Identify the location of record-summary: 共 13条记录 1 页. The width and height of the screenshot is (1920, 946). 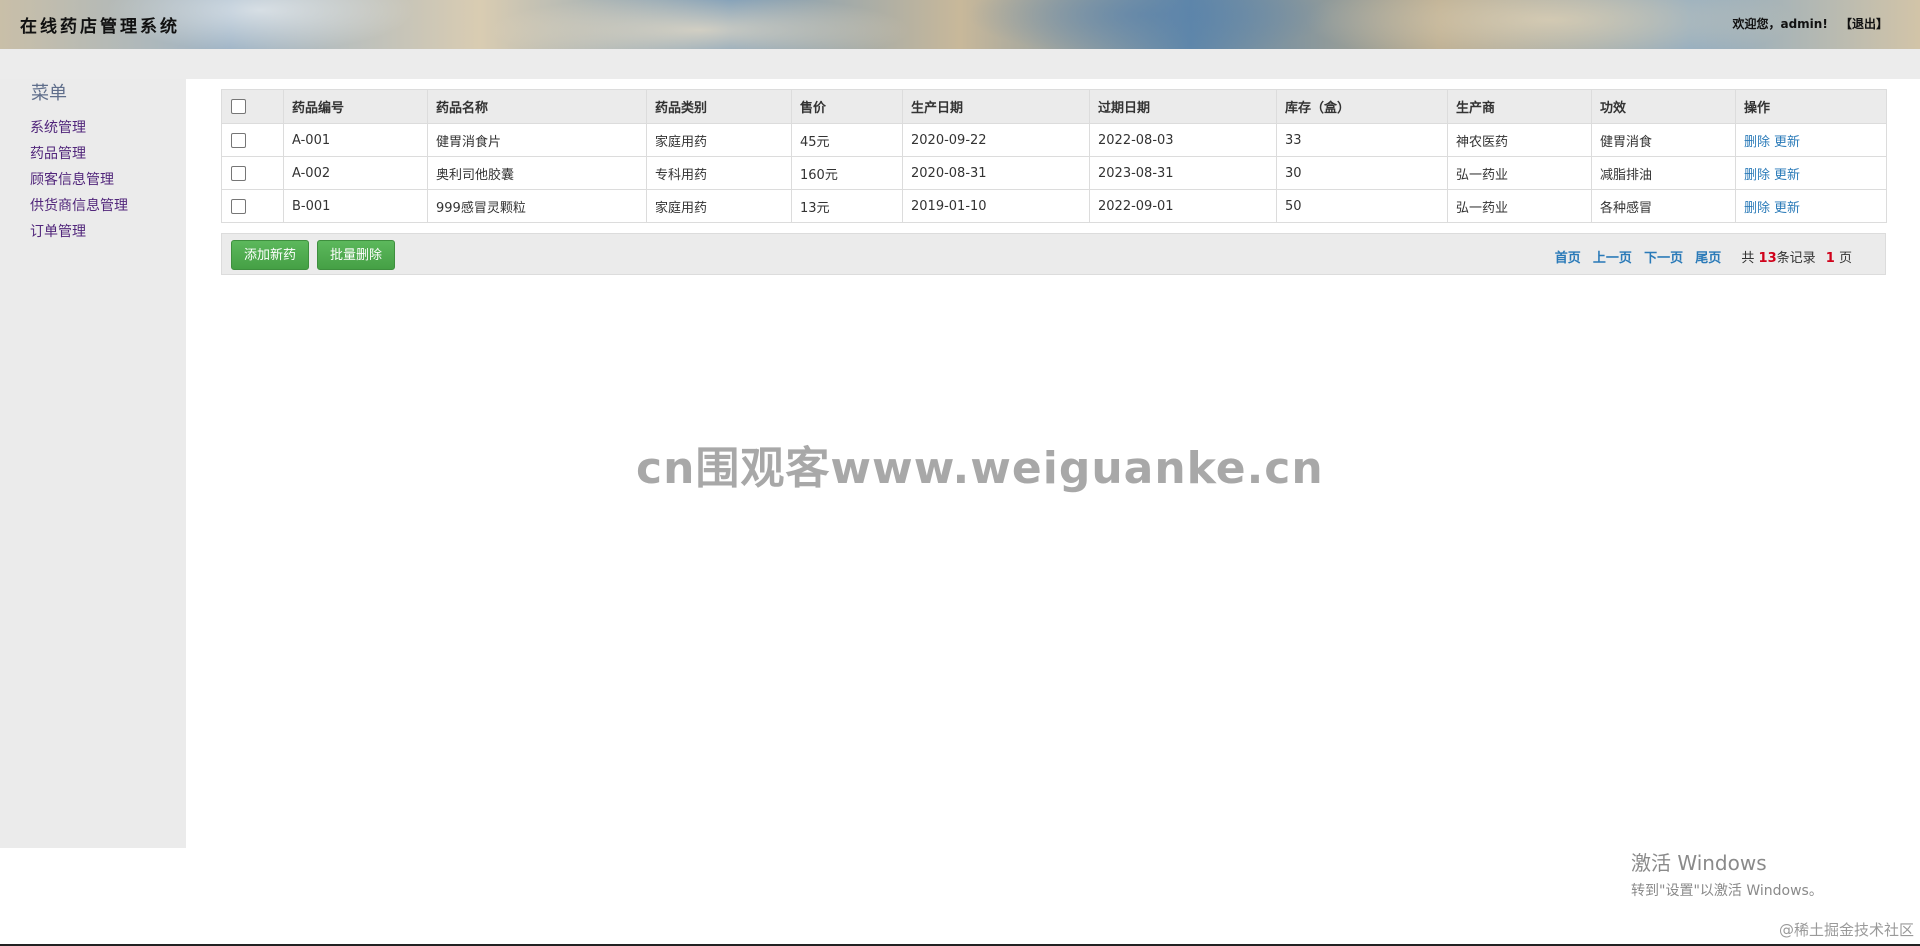
(1796, 258).